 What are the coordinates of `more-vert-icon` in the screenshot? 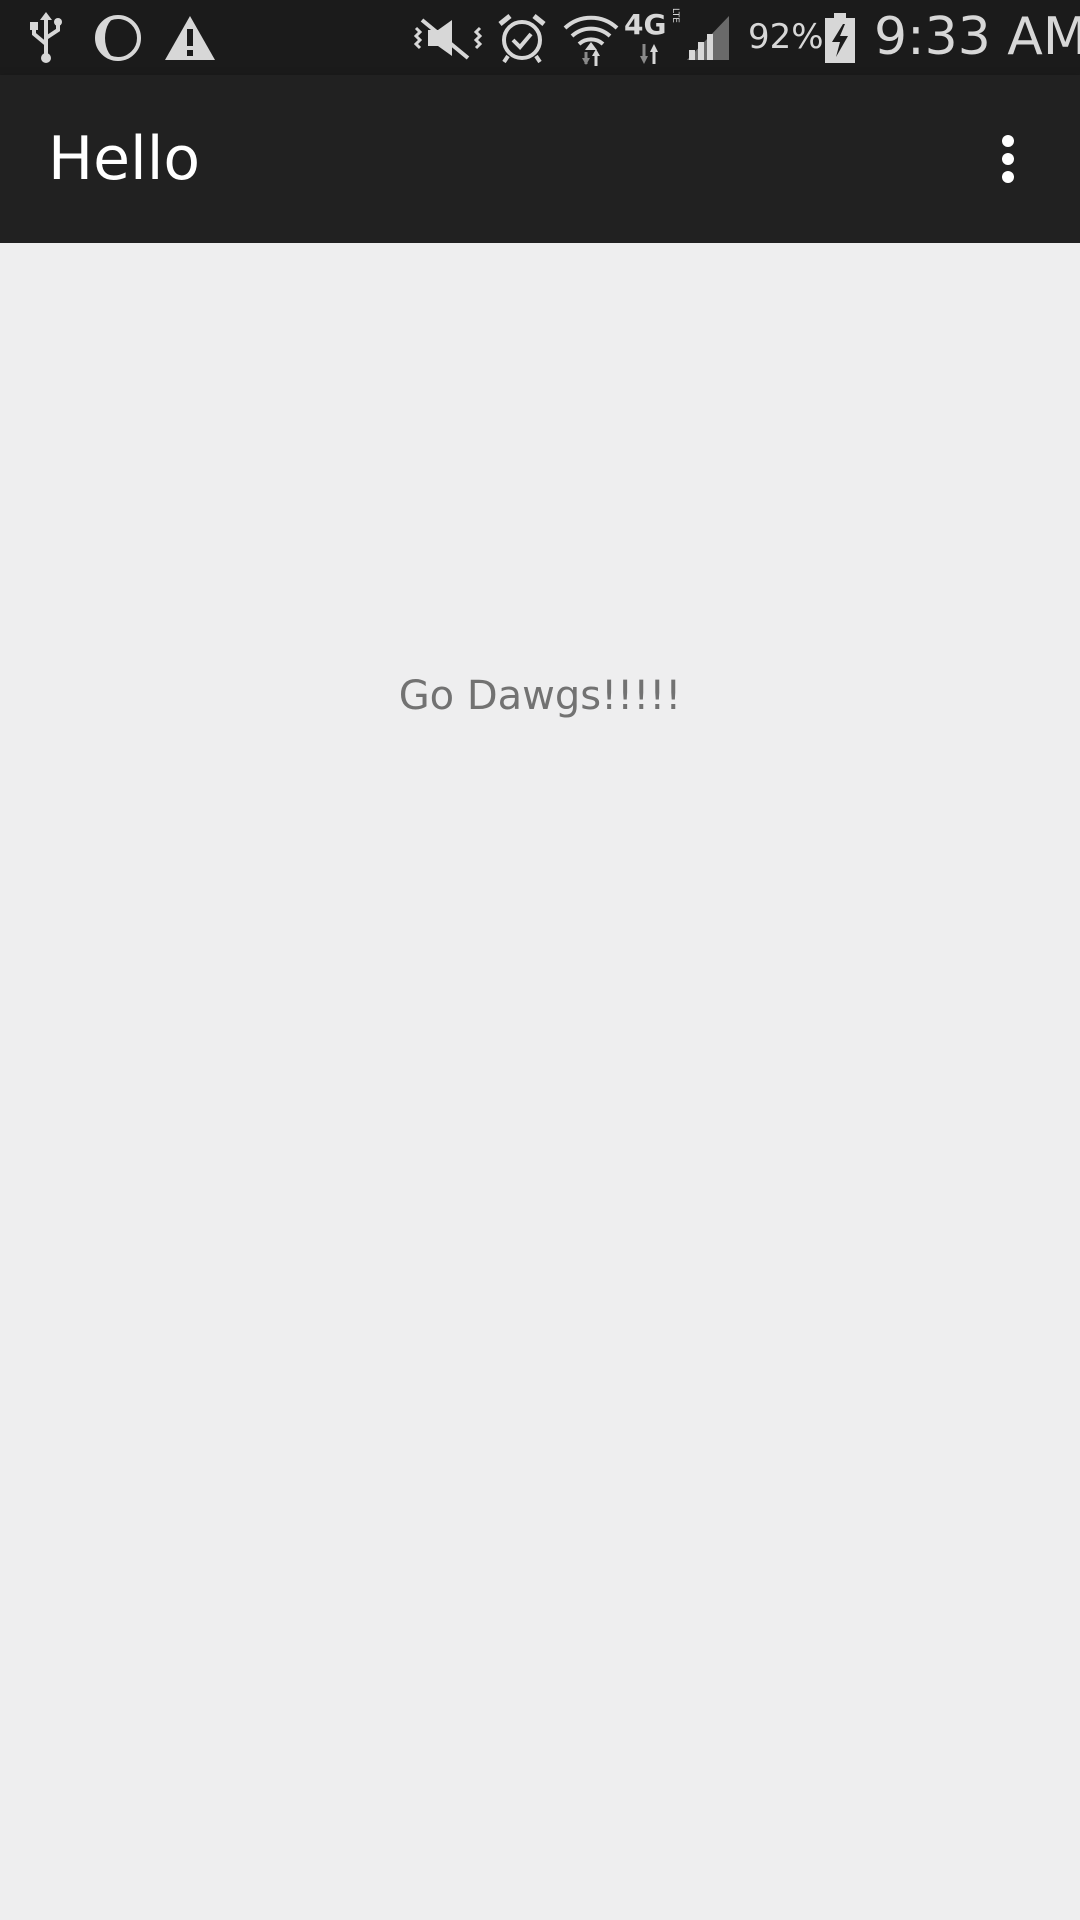 It's located at (1008, 159).